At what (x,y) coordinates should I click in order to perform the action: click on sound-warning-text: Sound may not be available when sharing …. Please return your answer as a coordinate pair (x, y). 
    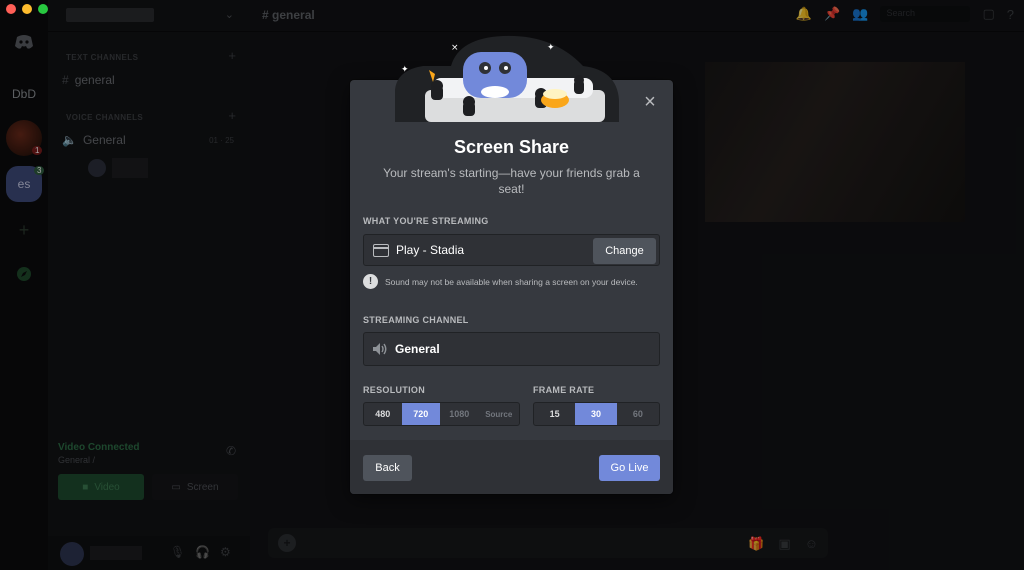
    Looking at the image, I should click on (511, 281).